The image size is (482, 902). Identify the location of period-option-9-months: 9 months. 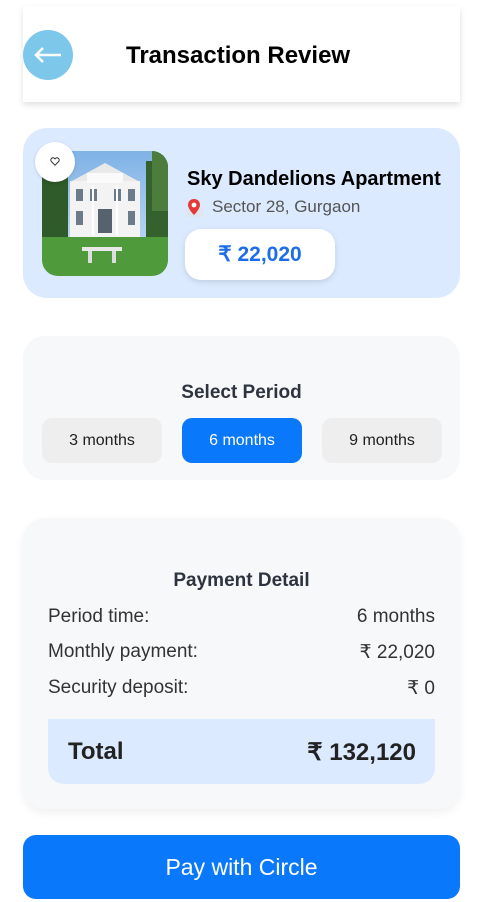
(382, 440).